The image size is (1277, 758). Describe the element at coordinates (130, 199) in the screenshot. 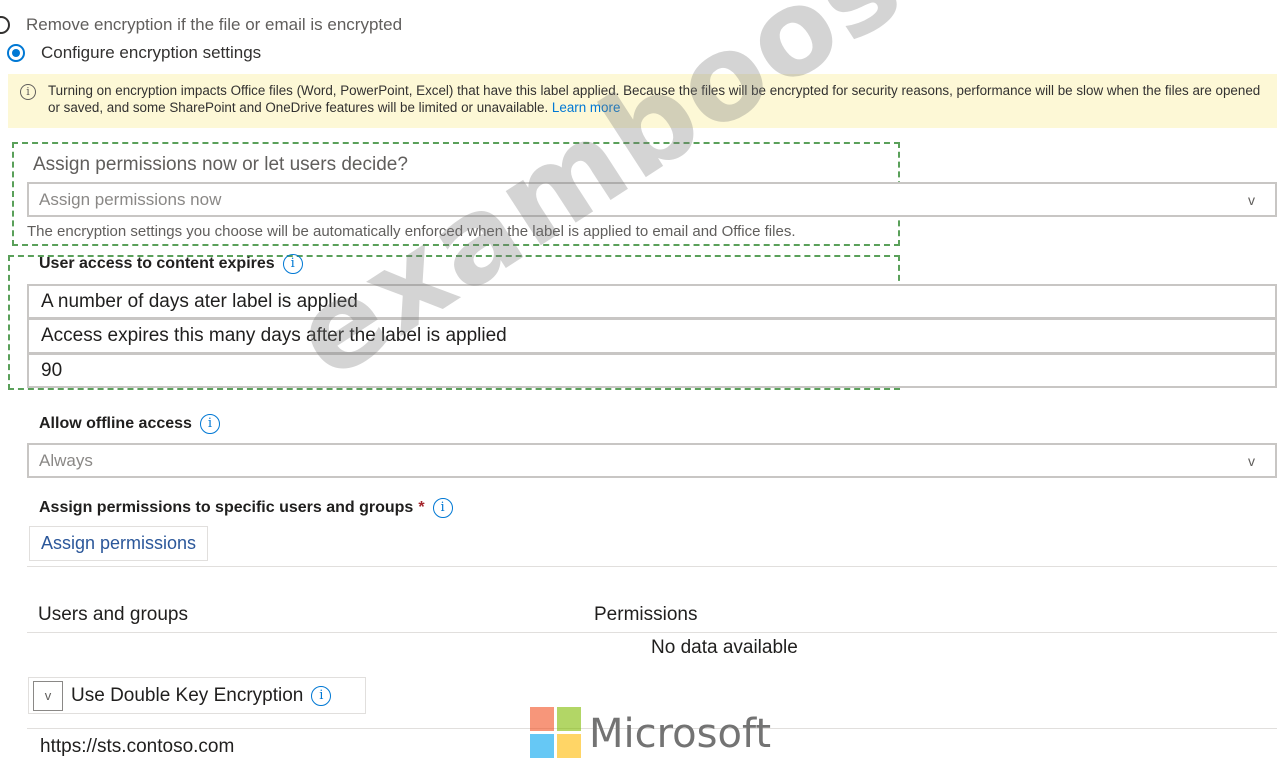

I see `assign-dropdown-value: Assign permissions now` at that location.